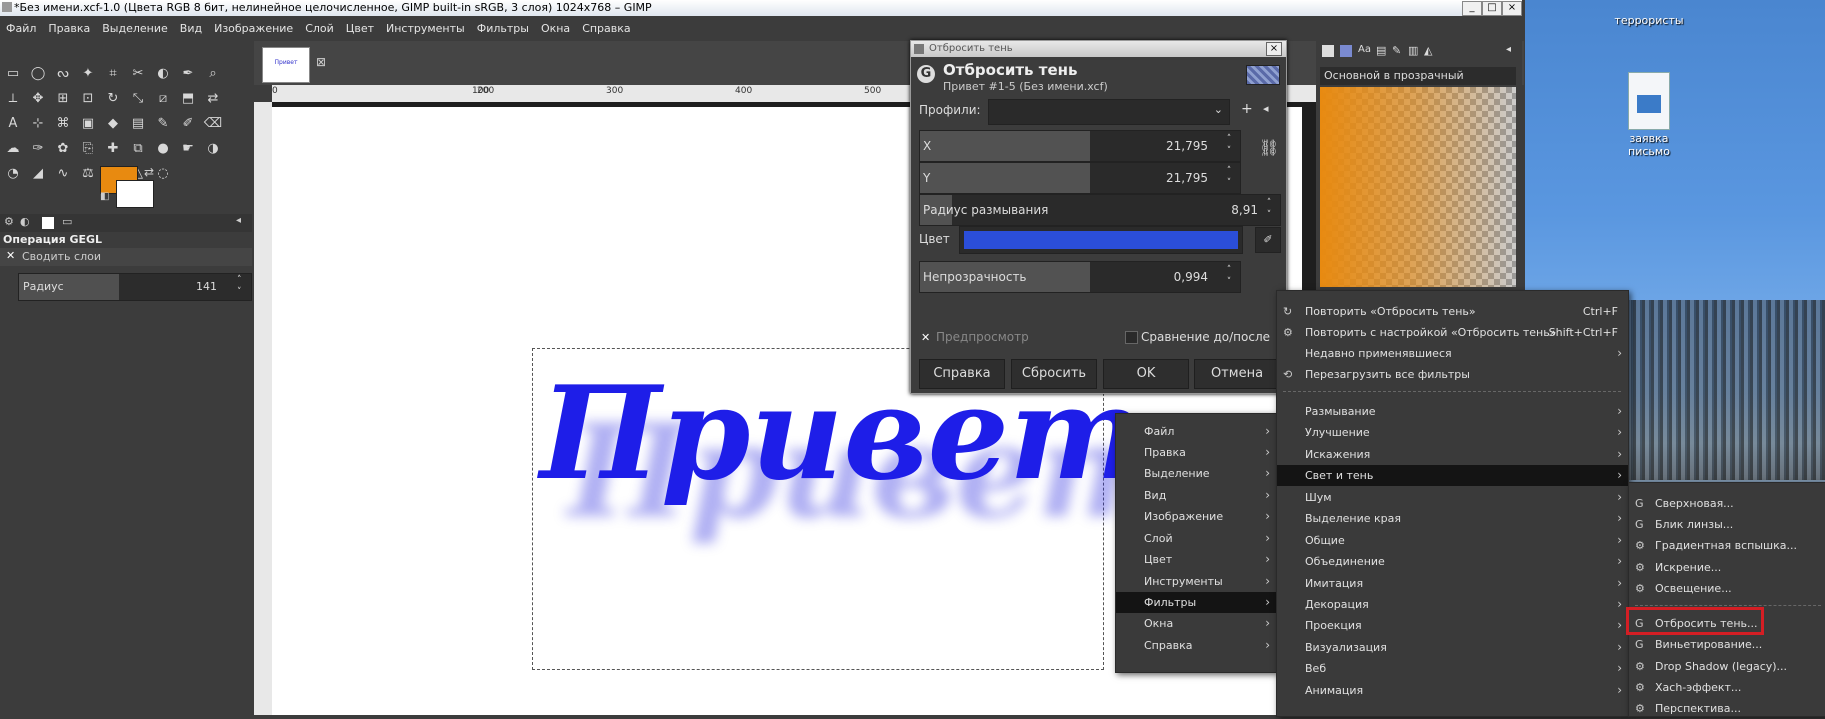  I want to click on flip-icon: ⇄, so click(213, 99).